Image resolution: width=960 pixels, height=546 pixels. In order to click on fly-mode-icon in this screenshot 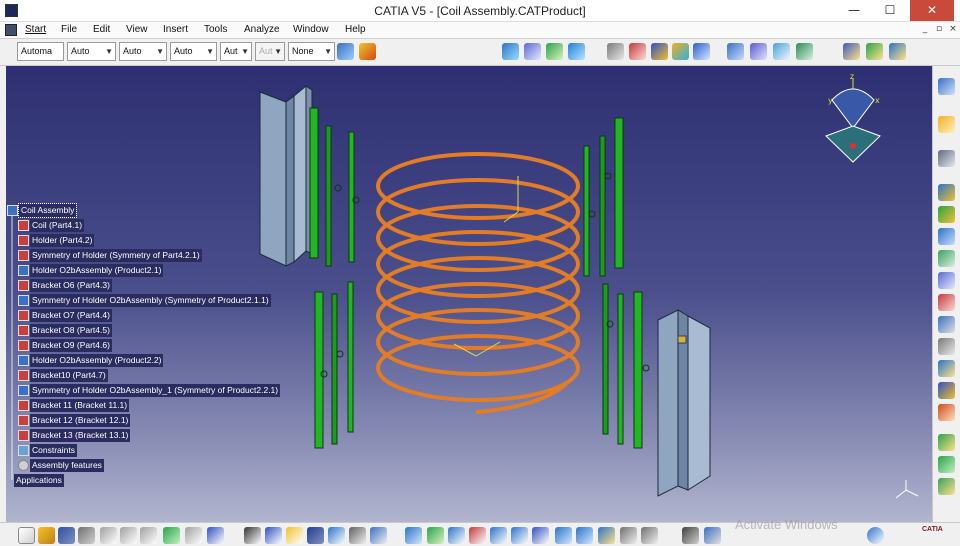, I will do `click(413, 535)`.